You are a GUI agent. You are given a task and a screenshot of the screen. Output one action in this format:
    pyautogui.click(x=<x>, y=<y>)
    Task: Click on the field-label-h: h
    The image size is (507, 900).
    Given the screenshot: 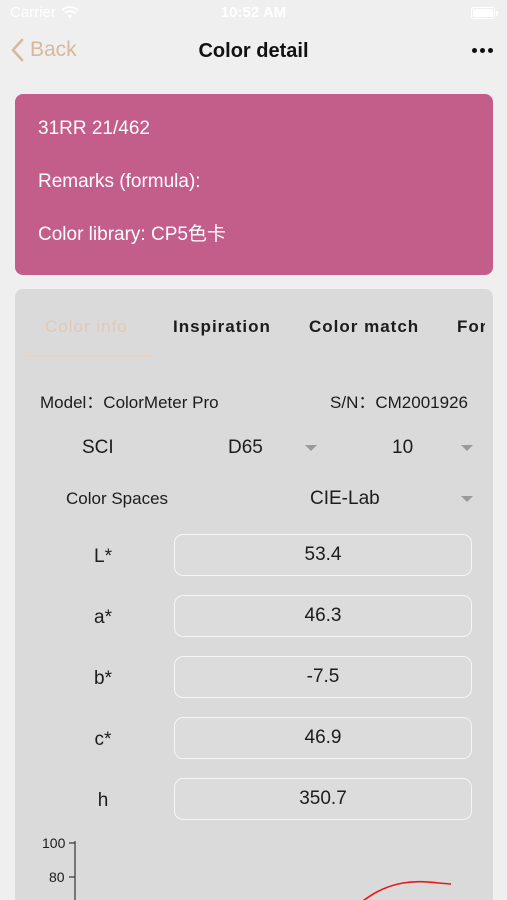 What is the action you would take?
    pyautogui.click(x=103, y=800)
    